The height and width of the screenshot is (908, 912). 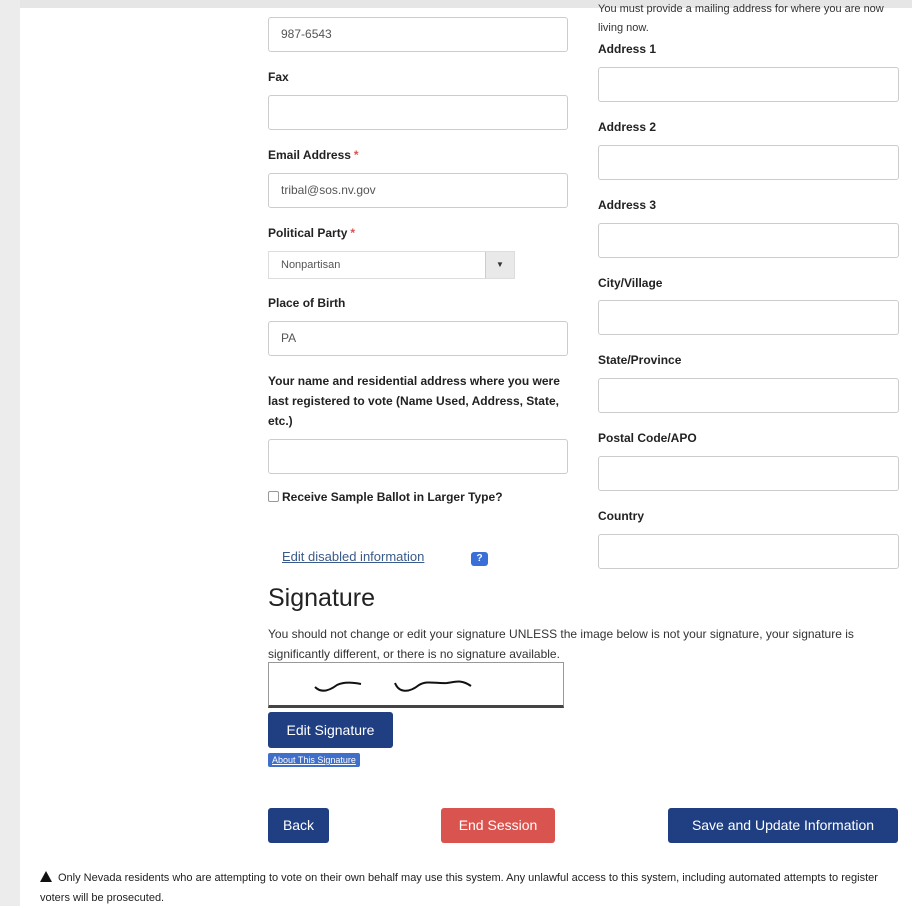 What do you see at coordinates (621, 516) in the screenshot?
I see `country-label: Country` at bounding box center [621, 516].